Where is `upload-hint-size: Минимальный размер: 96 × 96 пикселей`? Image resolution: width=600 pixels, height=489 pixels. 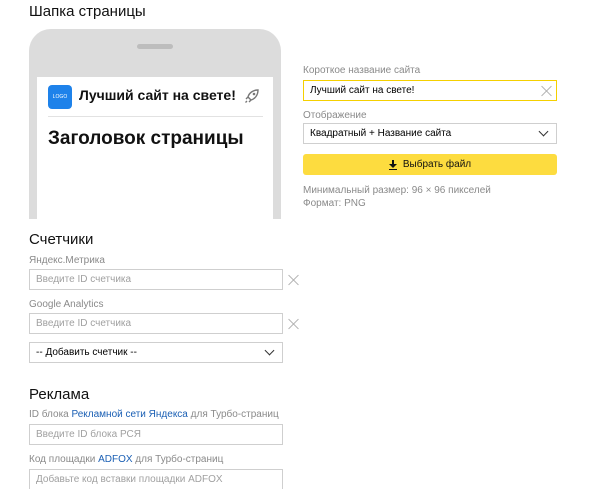 upload-hint-size: Минимальный размер: 96 × 96 пикселей is located at coordinates (397, 190).